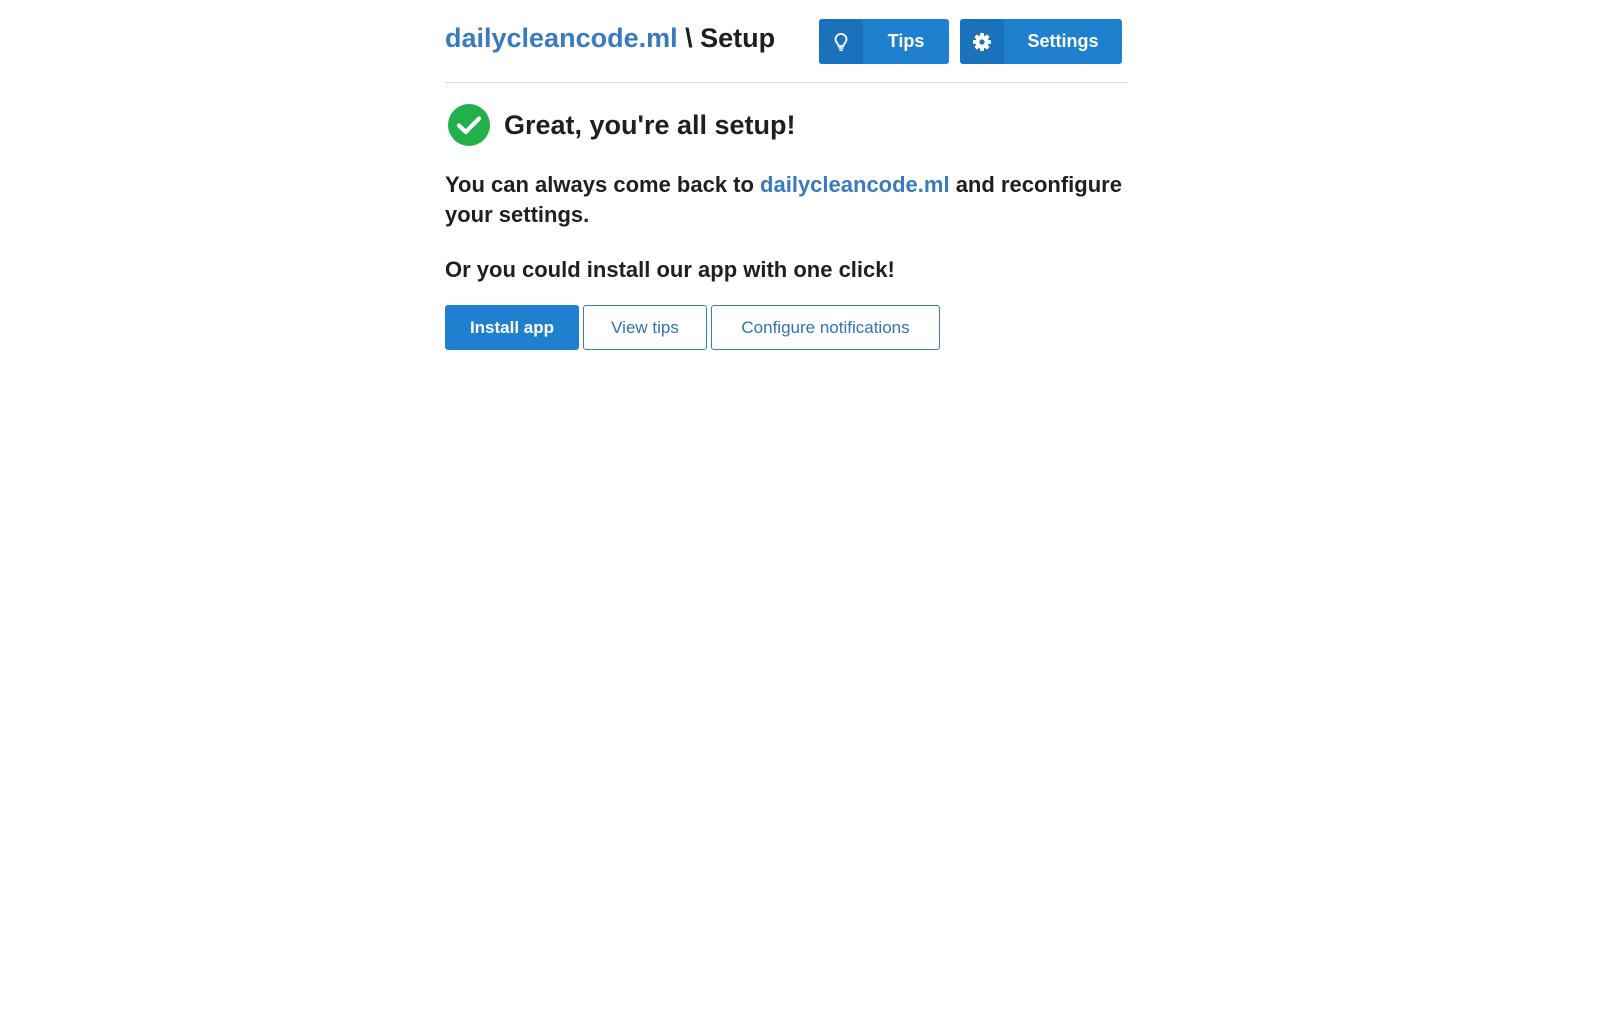  I want to click on check-circle-icon, so click(469, 125).